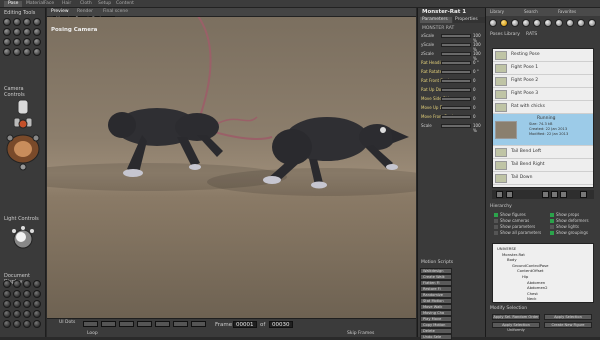 The image size is (600, 340). I want to click on apply-alt-icon, so click(509, 194).